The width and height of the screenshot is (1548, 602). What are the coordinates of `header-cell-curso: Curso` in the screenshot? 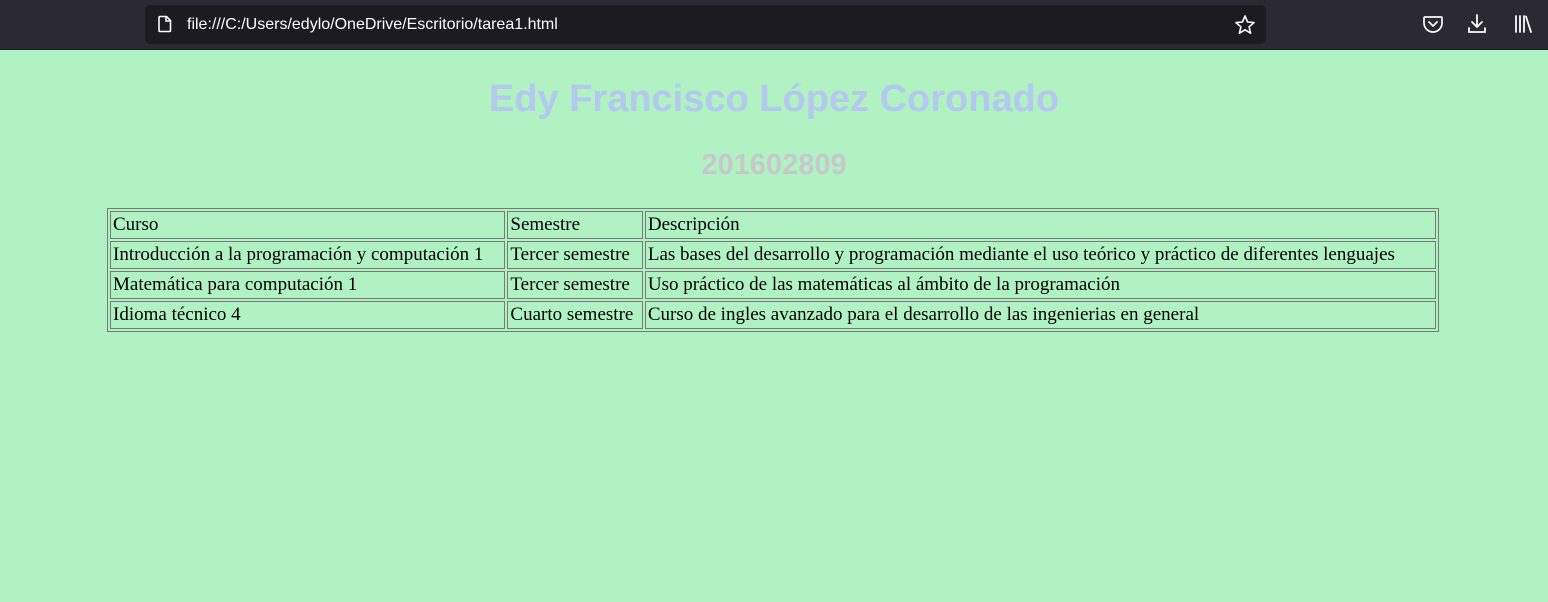 It's located at (308, 225).